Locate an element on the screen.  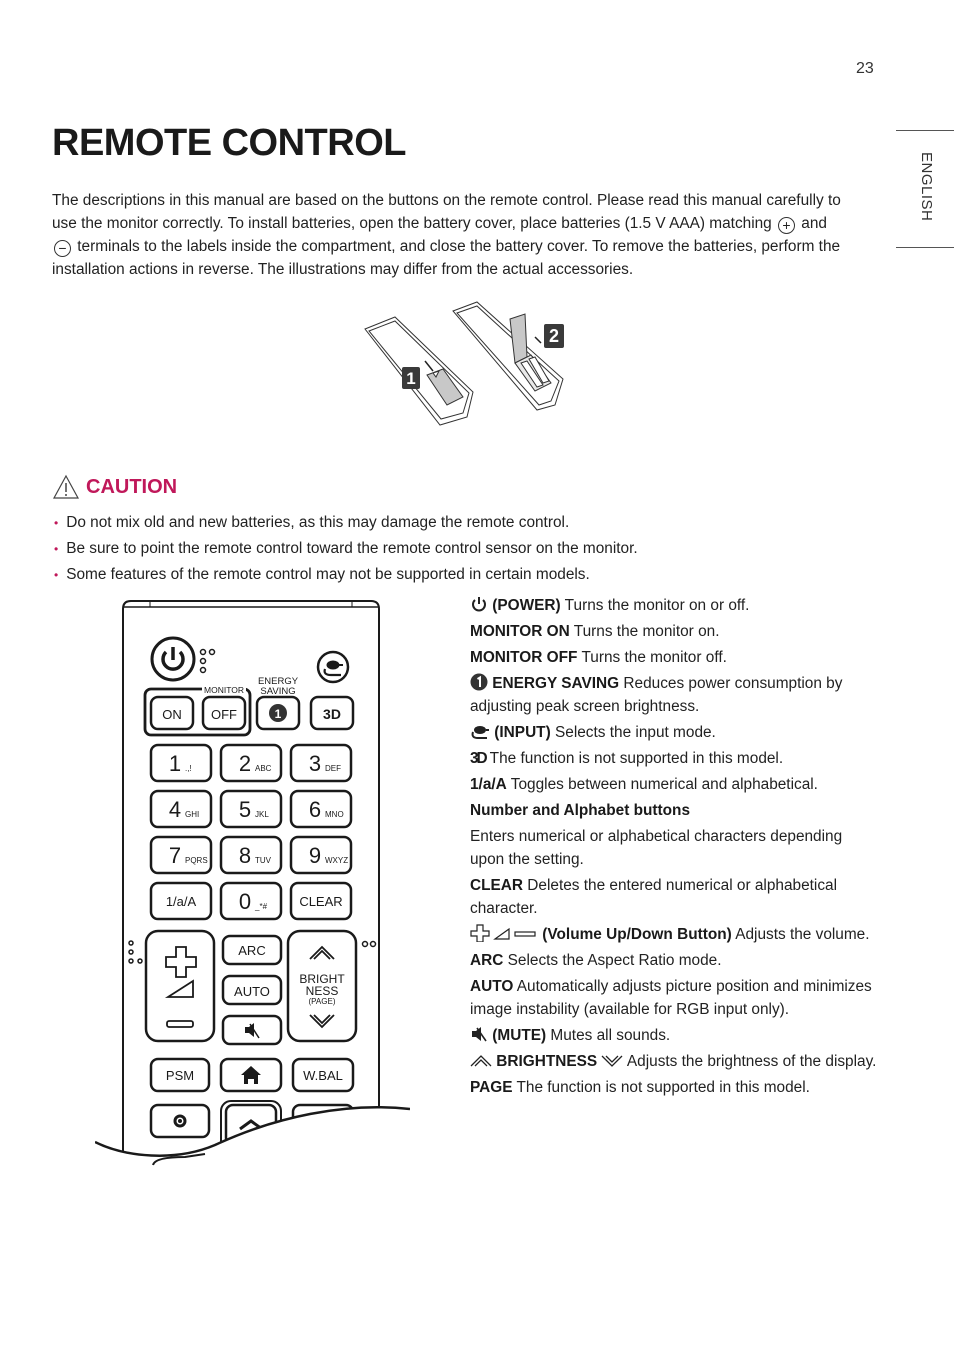
desc-monitor-on: MONITOR ON Turns the monitor on. is located at coordinates (675, 631).